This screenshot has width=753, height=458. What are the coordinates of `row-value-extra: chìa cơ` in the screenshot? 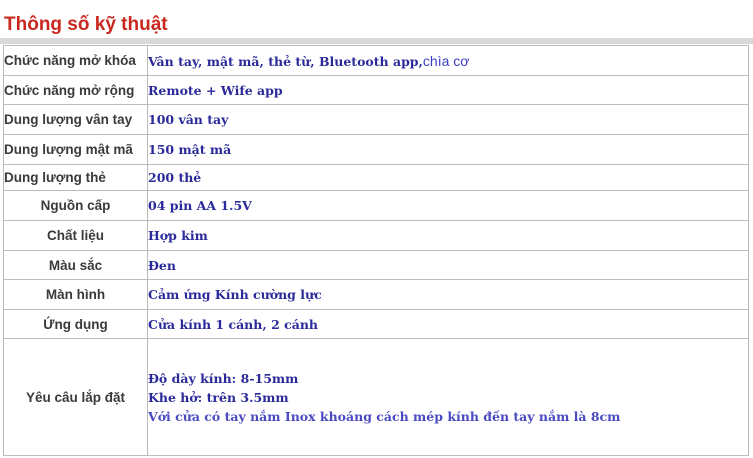 It's located at (446, 60).